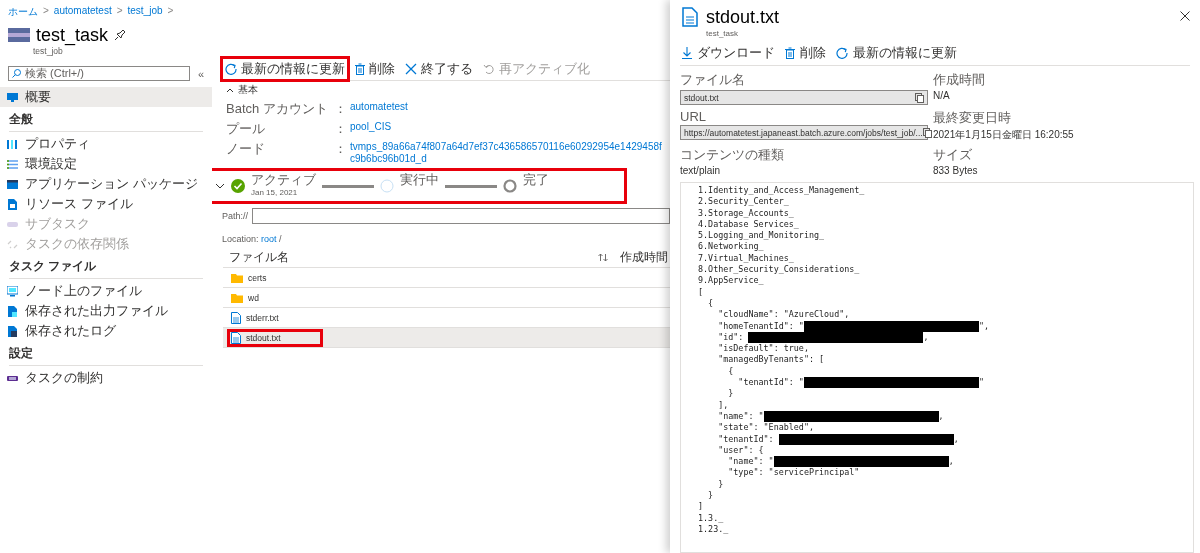 The width and height of the screenshot is (1200, 553). What do you see at coordinates (106, 97) in the screenshot?
I see `sidebar-item: 概要` at bounding box center [106, 97].